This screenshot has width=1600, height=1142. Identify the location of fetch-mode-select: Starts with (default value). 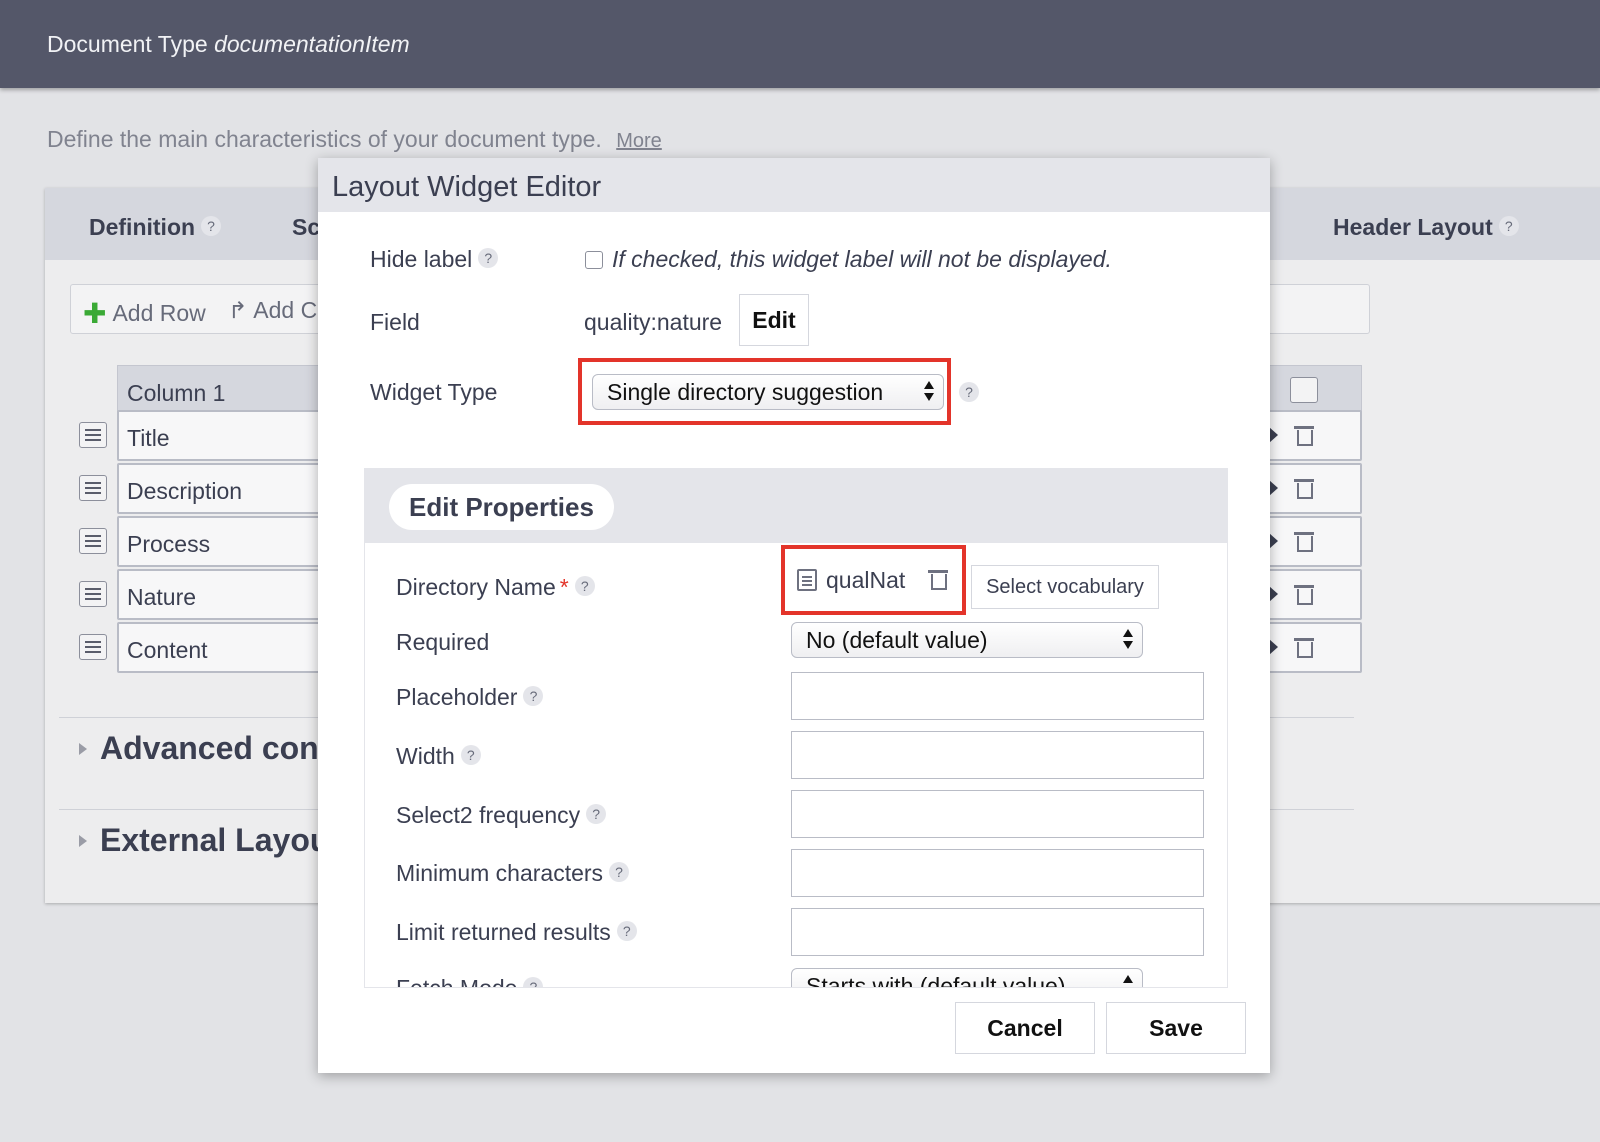
(967, 978).